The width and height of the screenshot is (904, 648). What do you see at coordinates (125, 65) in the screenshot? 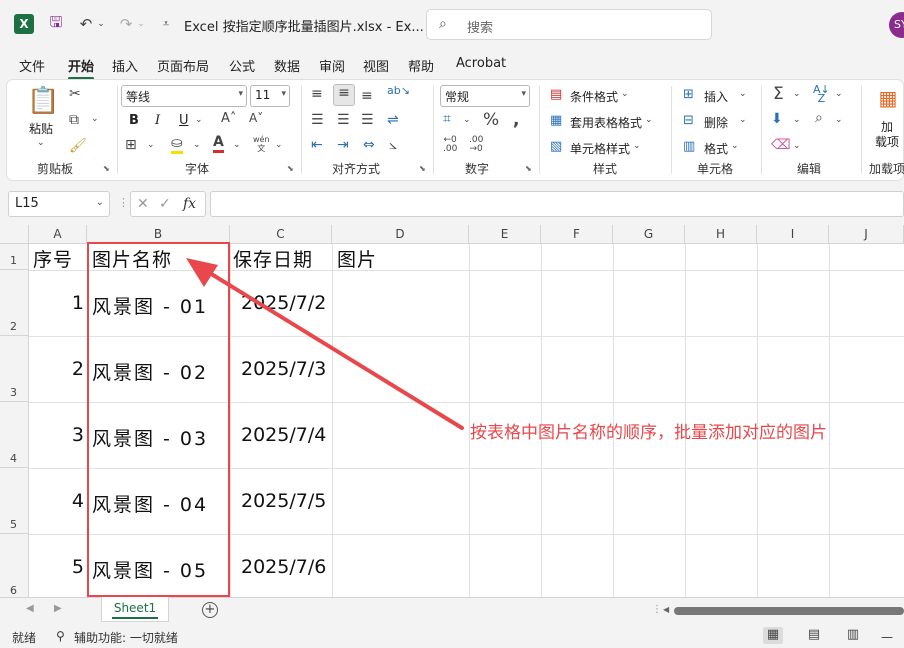
I see `tab-insert: 插入` at bounding box center [125, 65].